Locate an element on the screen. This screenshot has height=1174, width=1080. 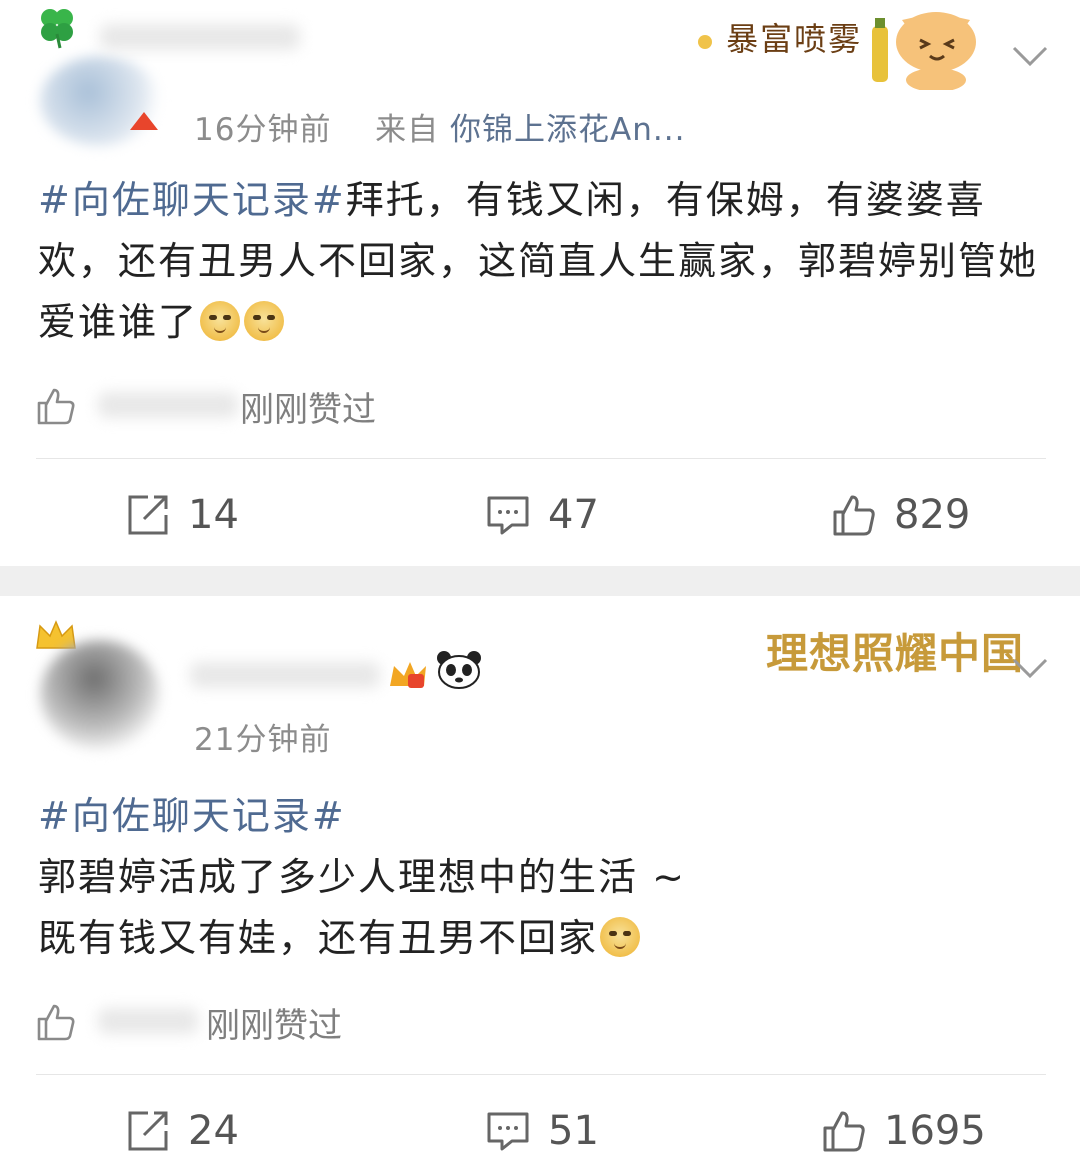
post-text-line: 既有钱又有娃，还有丑男不回家 is located at coordinates (543, 938).